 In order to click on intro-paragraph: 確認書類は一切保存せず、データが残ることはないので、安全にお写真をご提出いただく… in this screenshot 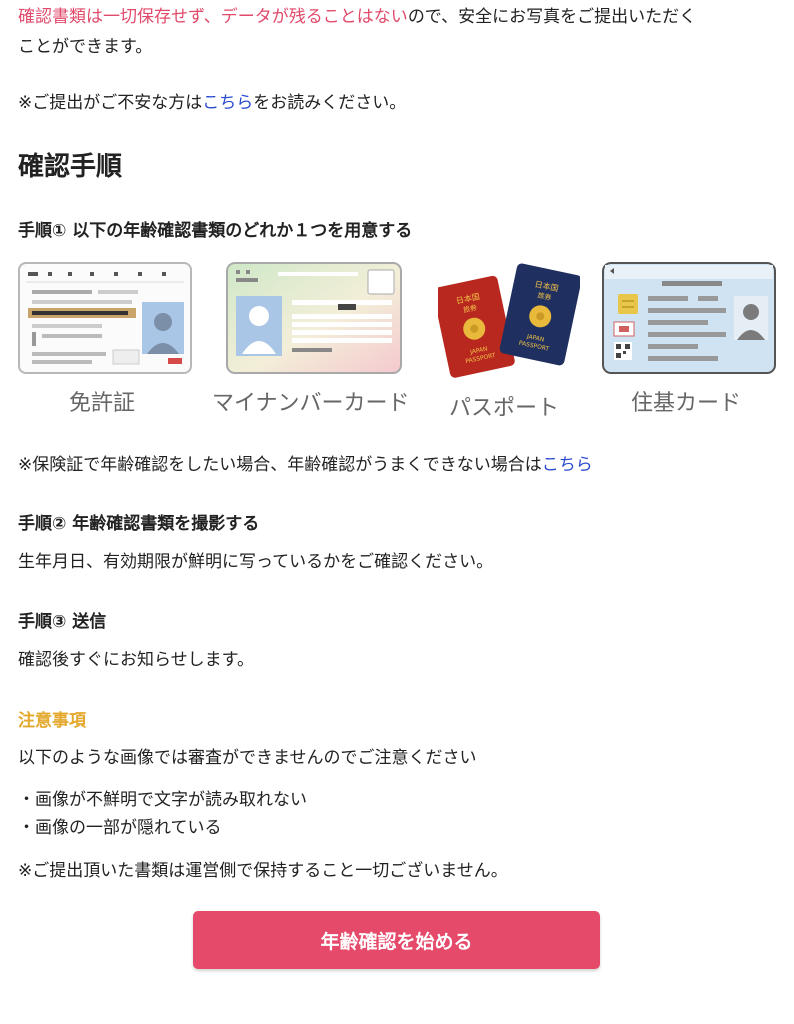, I will do `click(357, 32)`.